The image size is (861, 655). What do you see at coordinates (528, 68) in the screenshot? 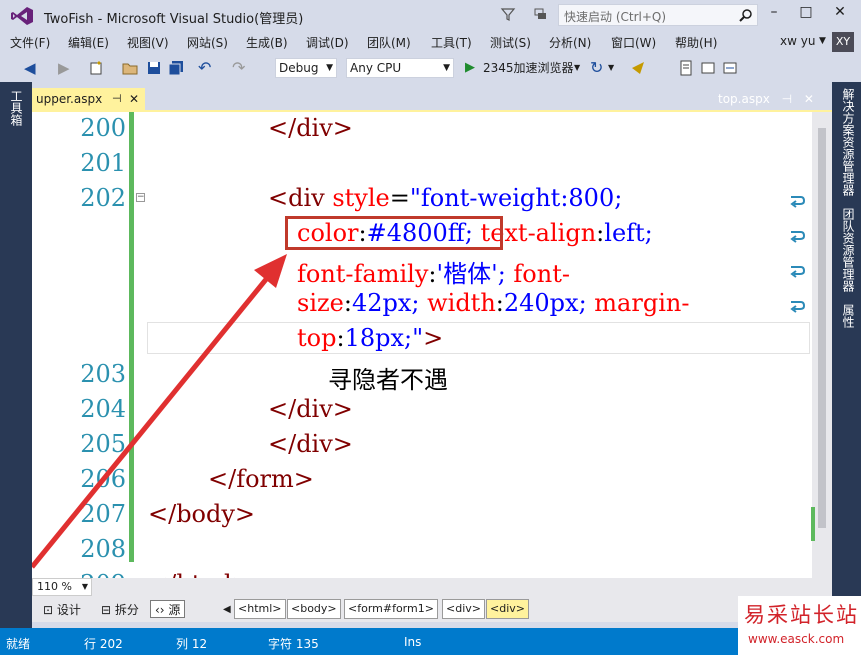
I see `run-browser-button: 2345加速浏览器` at bounding box center [528, 68].